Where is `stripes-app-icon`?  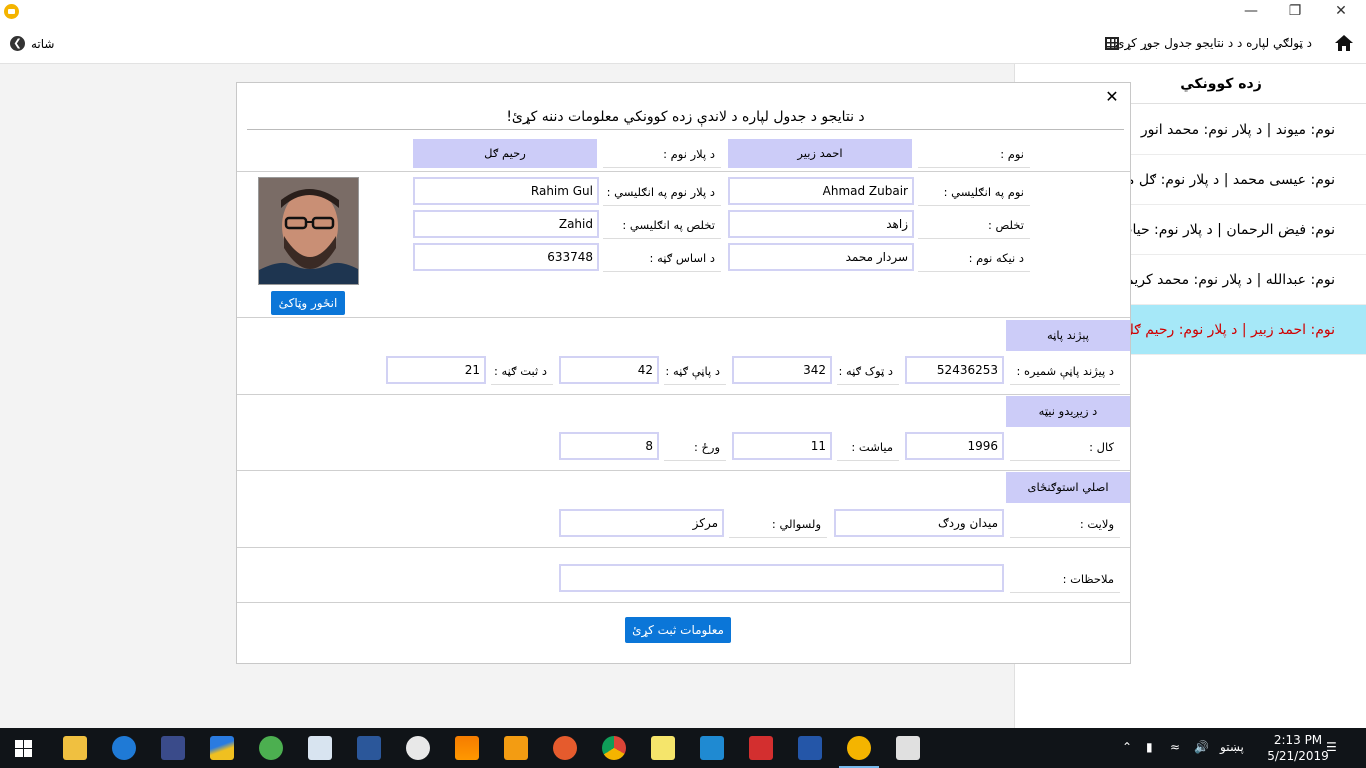
stripes-app-icon is located at coordinates (222, 748).